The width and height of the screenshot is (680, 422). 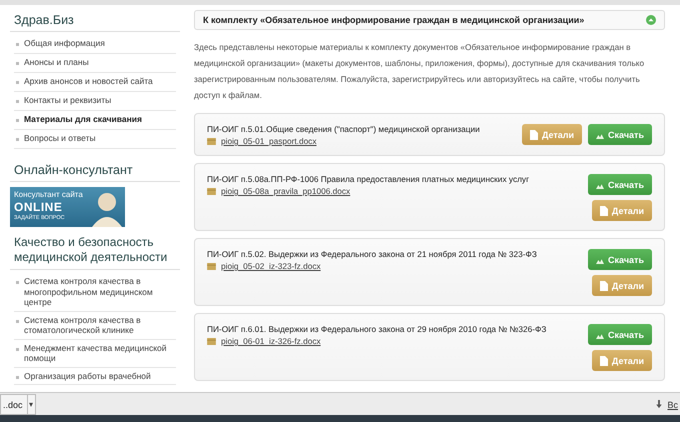 What do you see at coordinates (100, 353) in the screenshot?
I see `sidebar-item: Менеджмент качества медицинской помощи` at bounding box center [100, 353].